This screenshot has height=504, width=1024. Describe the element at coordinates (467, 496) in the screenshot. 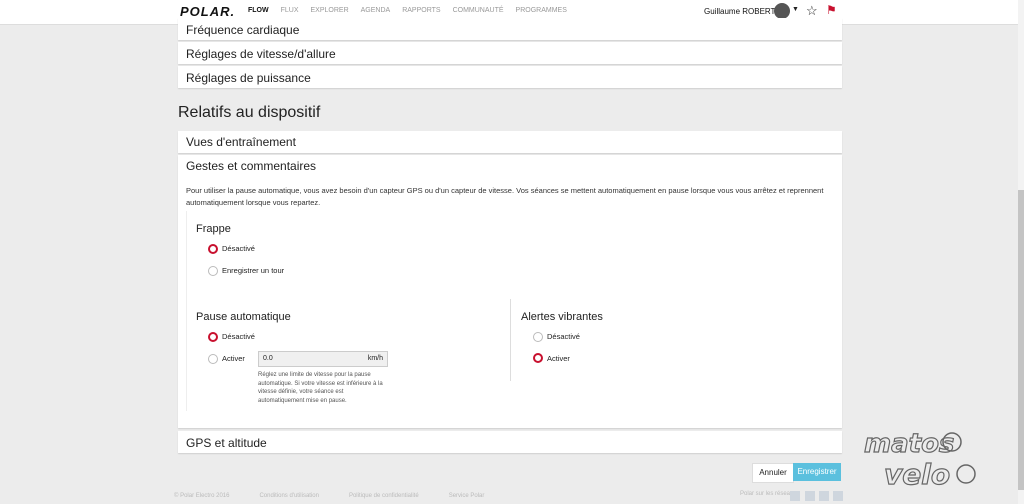

I see `footer-service-link: Service Polar` at that location.